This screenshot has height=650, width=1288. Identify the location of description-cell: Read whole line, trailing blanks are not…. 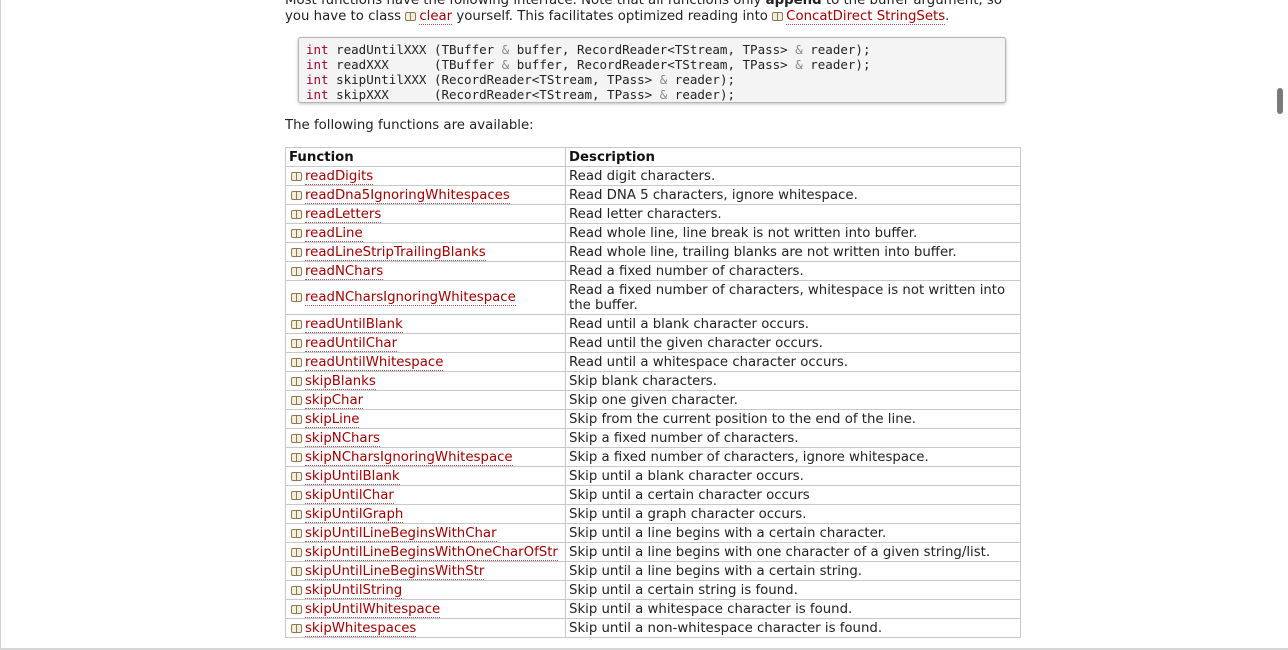
(793, 252).